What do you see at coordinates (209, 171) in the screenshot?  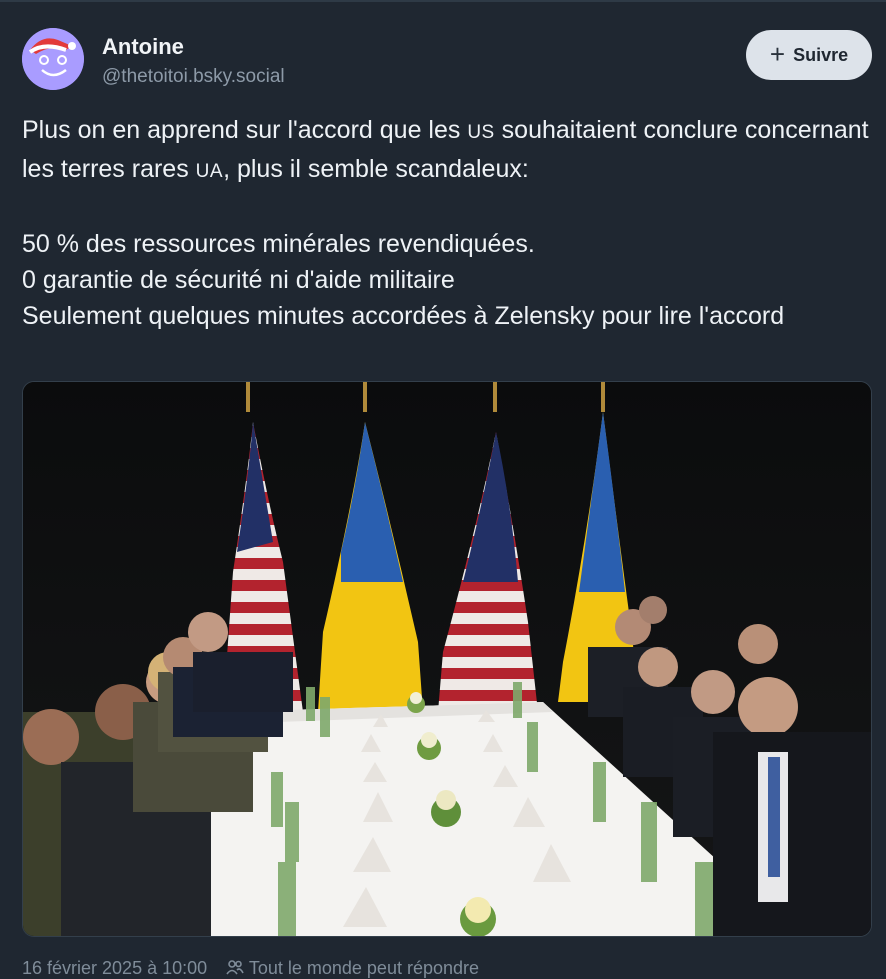 I see `post-text-ua: UA` at bounding box center [209, 171].